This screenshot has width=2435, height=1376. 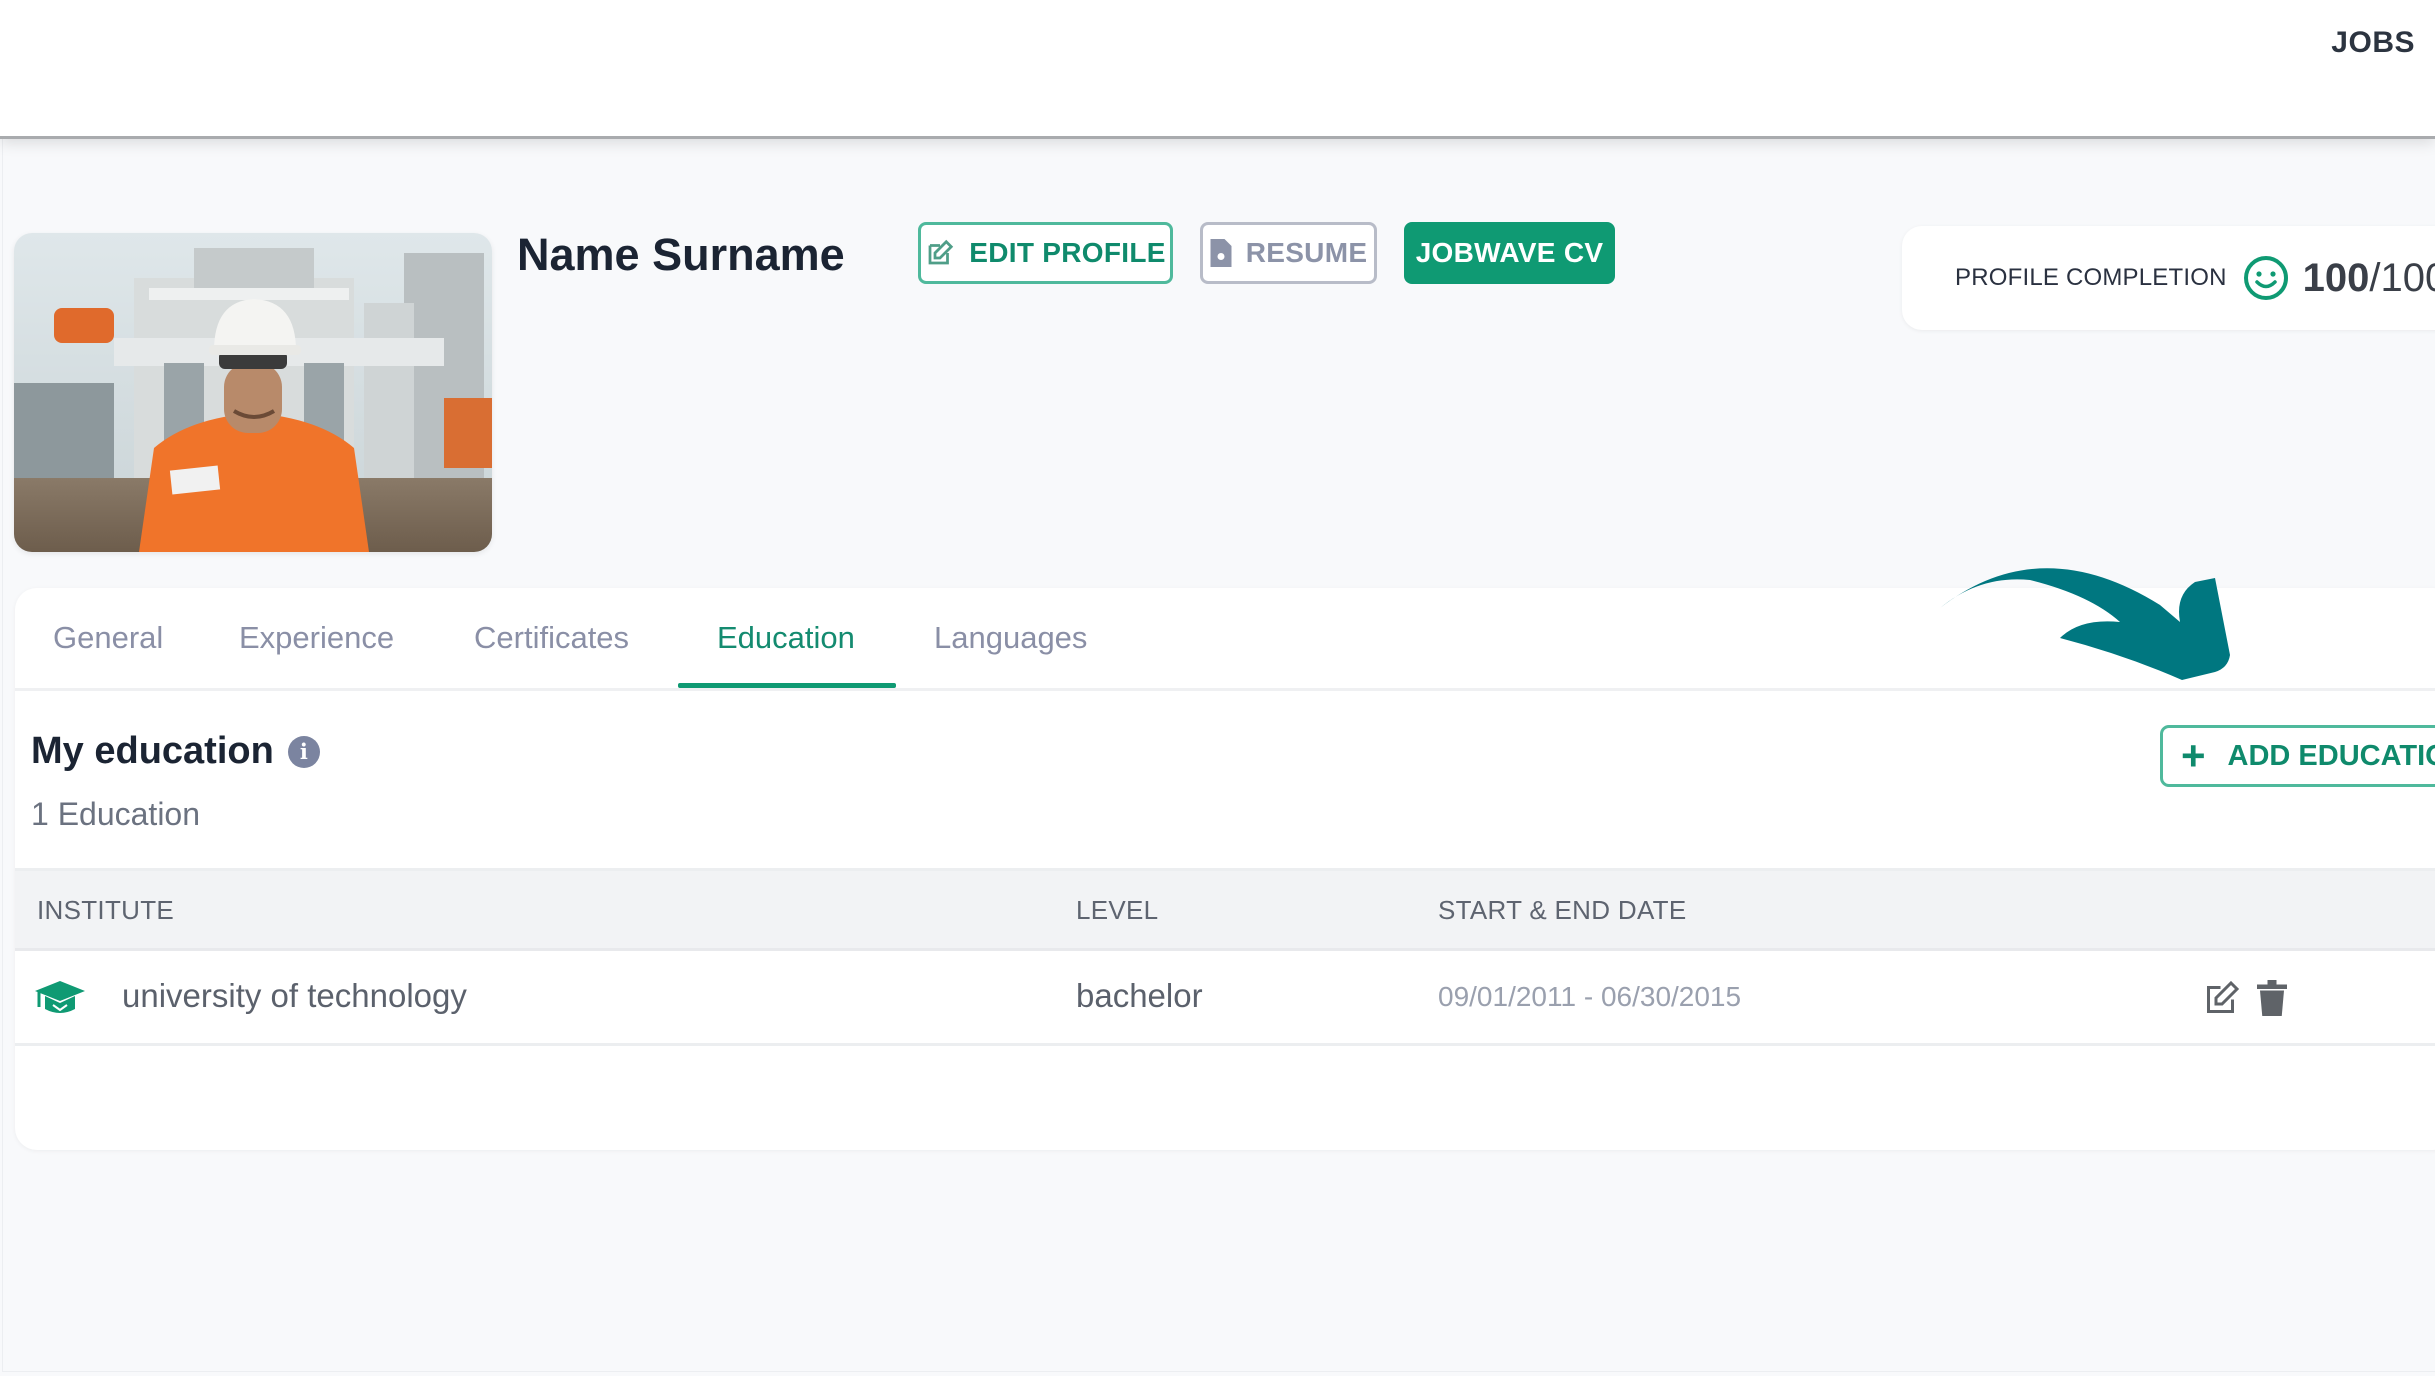 What do you see at coordinates (2091, 277) in the screenshot?
I see `profile-completion-label: PROFILE COMPLETION` at bounding box center [2091, 277].